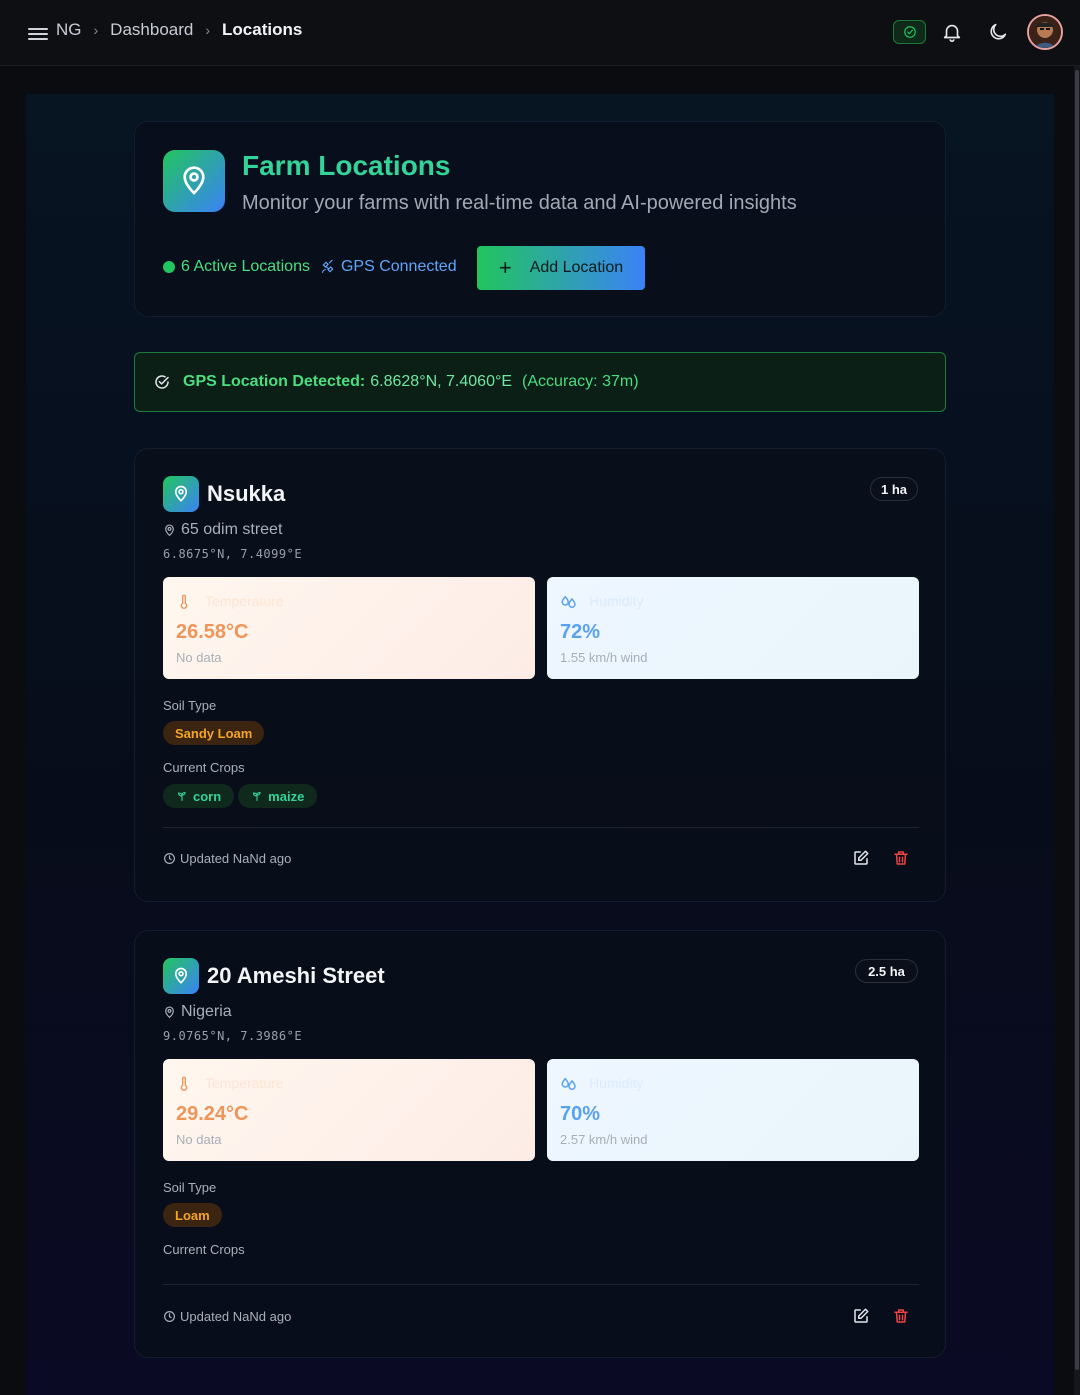  I want to click on add-location-button: + Add Location, so click(561, 268).